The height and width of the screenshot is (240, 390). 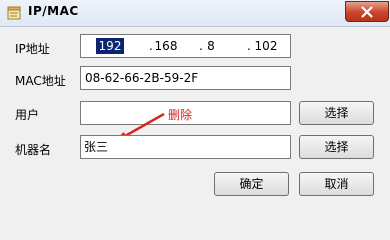 What do you see at coordinates (110, 46) in the screenshot?
I see `ip-octet-1: 192` at bounding box center [110, 46].